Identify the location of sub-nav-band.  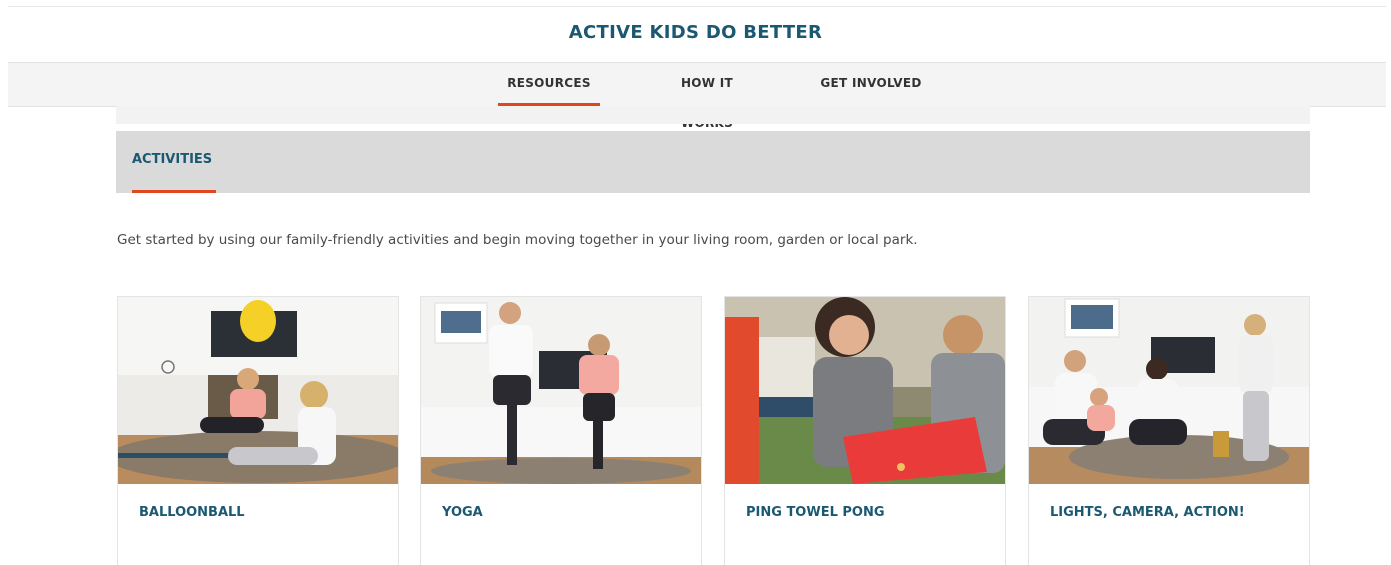
(713, 115).